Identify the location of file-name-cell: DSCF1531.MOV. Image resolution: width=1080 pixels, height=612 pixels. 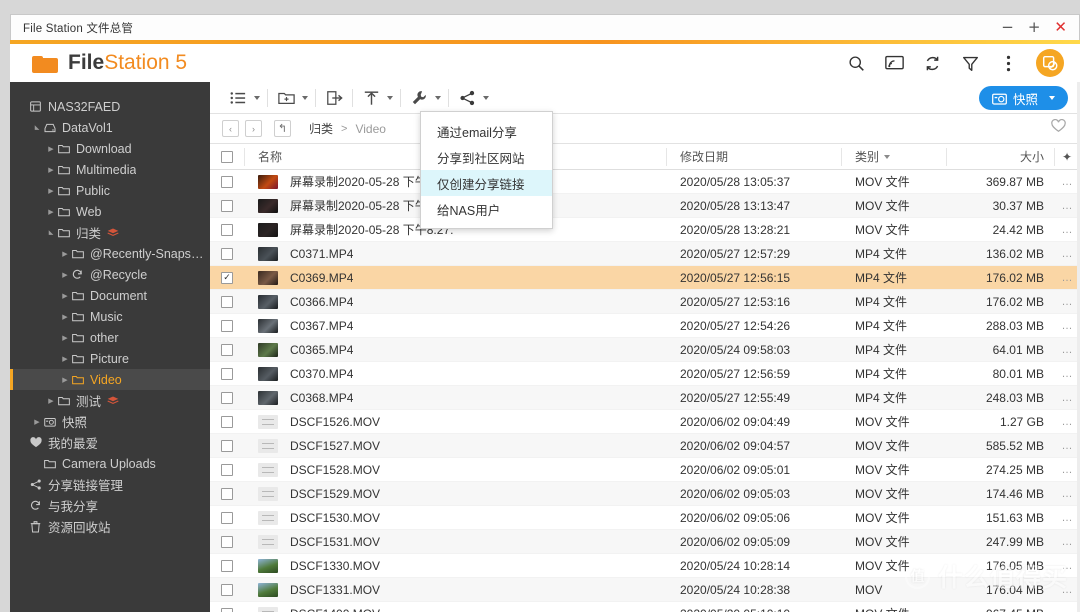
(455, 541).